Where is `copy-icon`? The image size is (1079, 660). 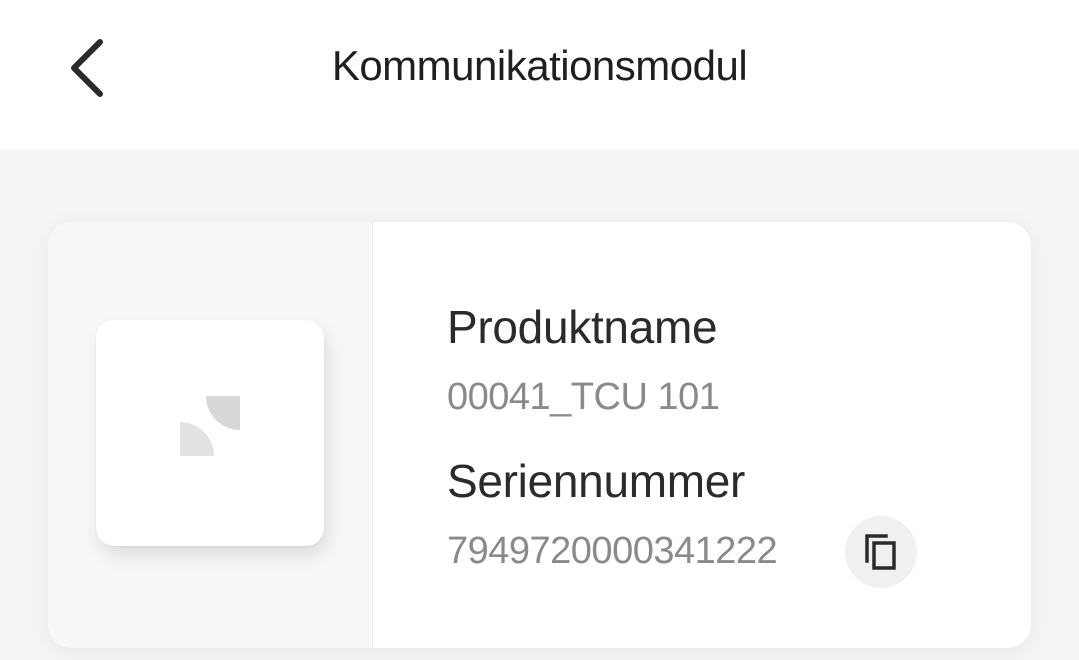
copy-icon is located at coordinates (880, 552).